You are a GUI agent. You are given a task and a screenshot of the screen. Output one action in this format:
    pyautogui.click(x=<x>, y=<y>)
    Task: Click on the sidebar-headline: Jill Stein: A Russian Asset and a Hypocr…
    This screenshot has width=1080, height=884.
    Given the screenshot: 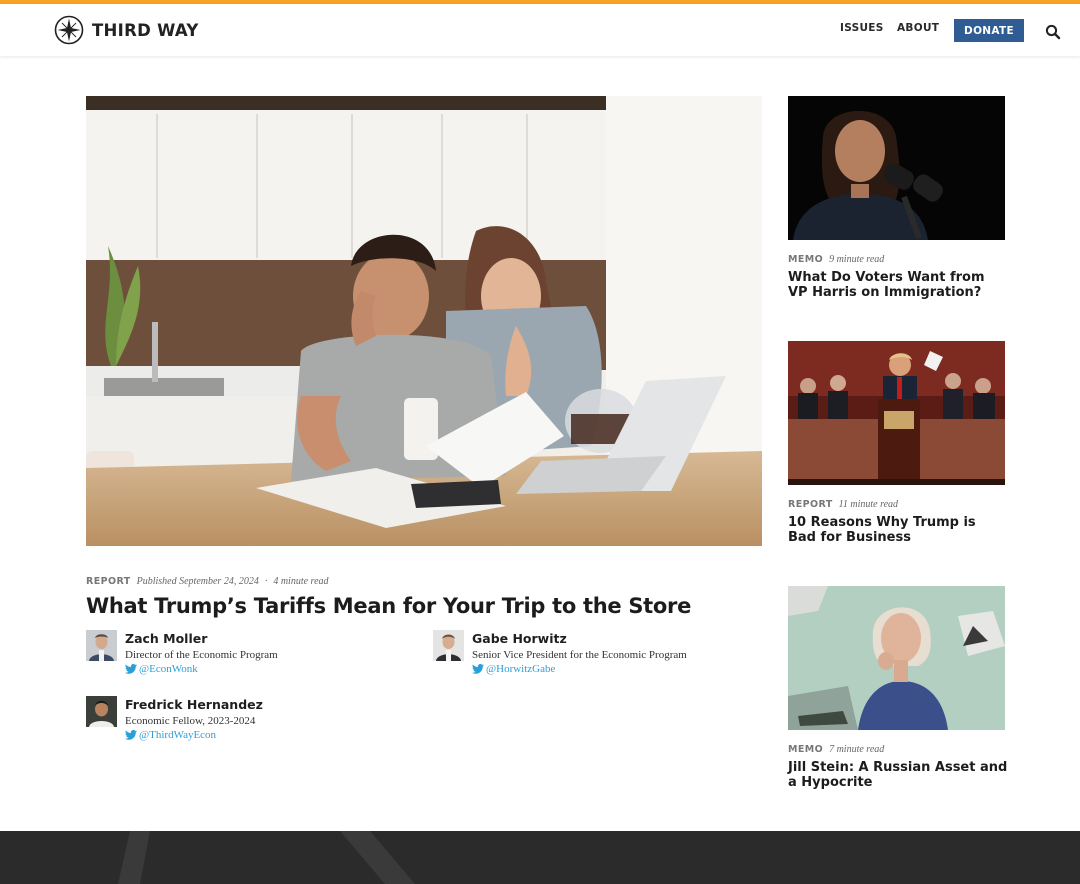 What is the action you would take?
    pyautogui.click(x=898, y=775)
    